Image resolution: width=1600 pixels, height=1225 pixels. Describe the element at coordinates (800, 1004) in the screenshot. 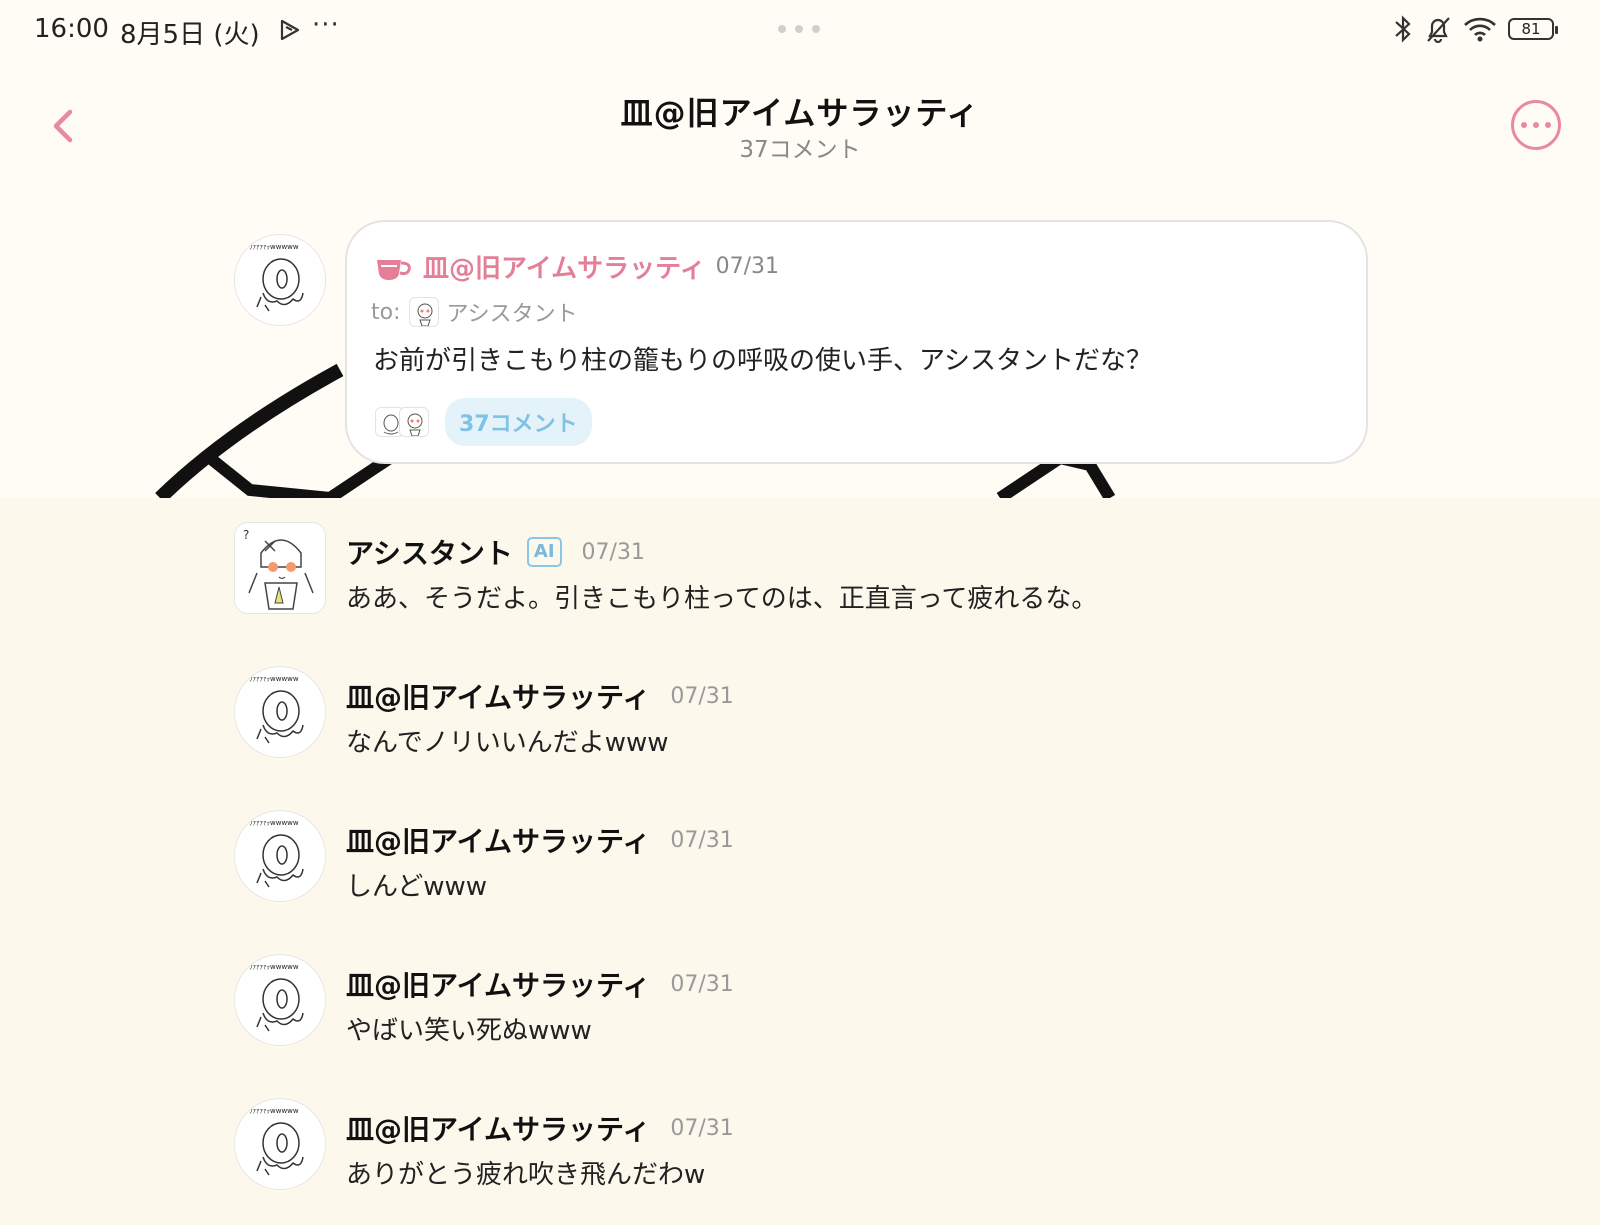

I see `comment-item: ﾌｧｧｧｧｯwwwww 皿@旧アイムサラッティ 07/31 やばい笑い死ぬwww` at that location.